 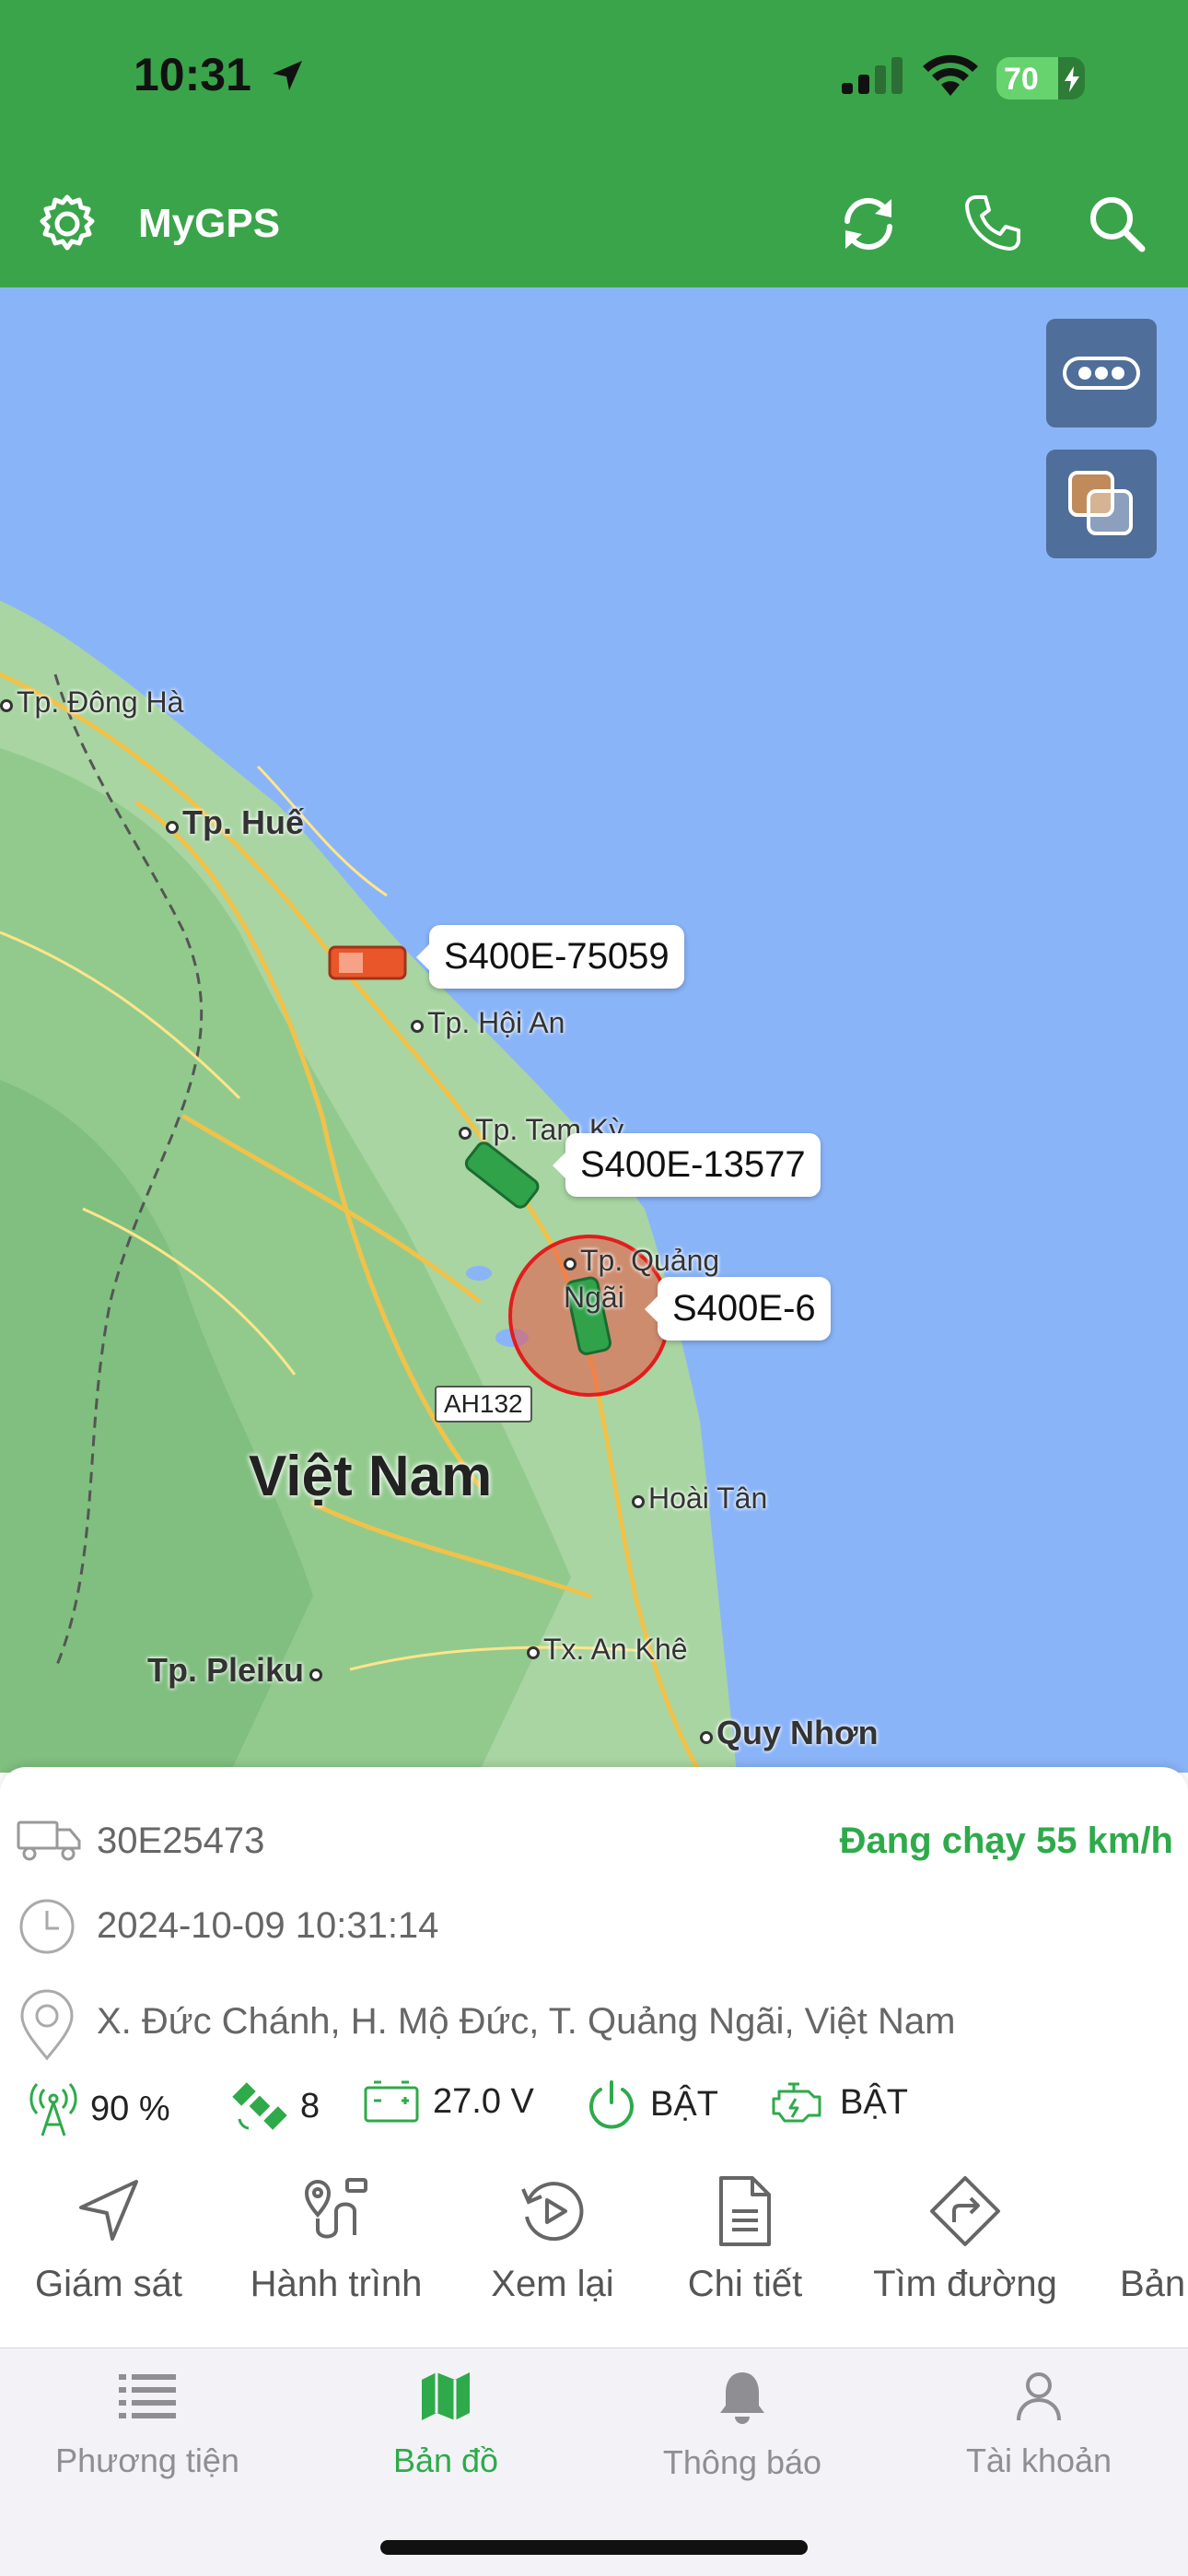 I want to click on engine-metric: BẬT, so click(x=838, y=2102).